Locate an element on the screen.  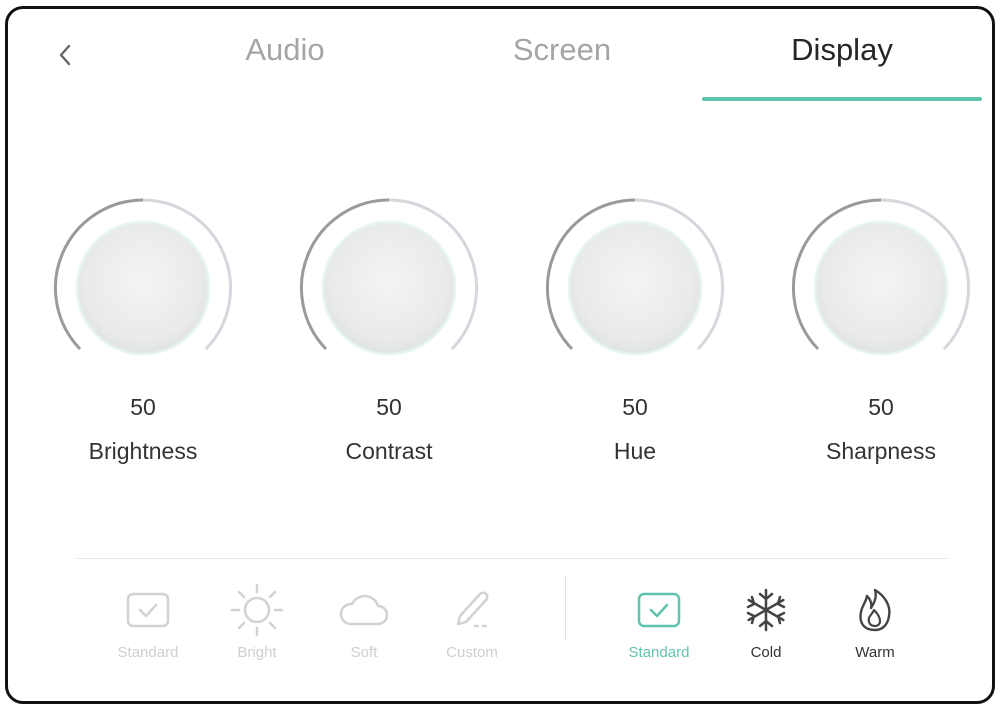
brightness-label: Brightness is located at coordinates (143, 451).